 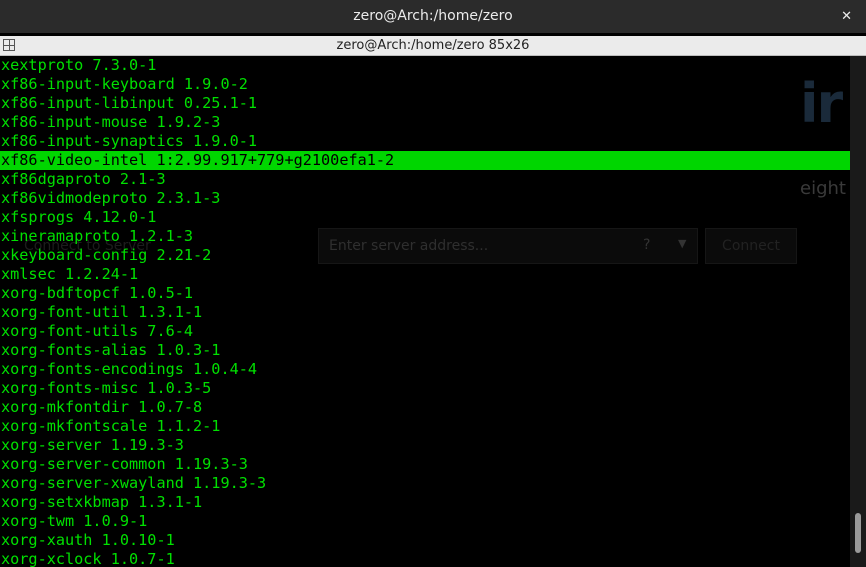 What do you see at coordinates (79, 65) in the screenshot?
I see `terminal-line: xextproto 7.3.0-1` at bounding box center [79, 65].